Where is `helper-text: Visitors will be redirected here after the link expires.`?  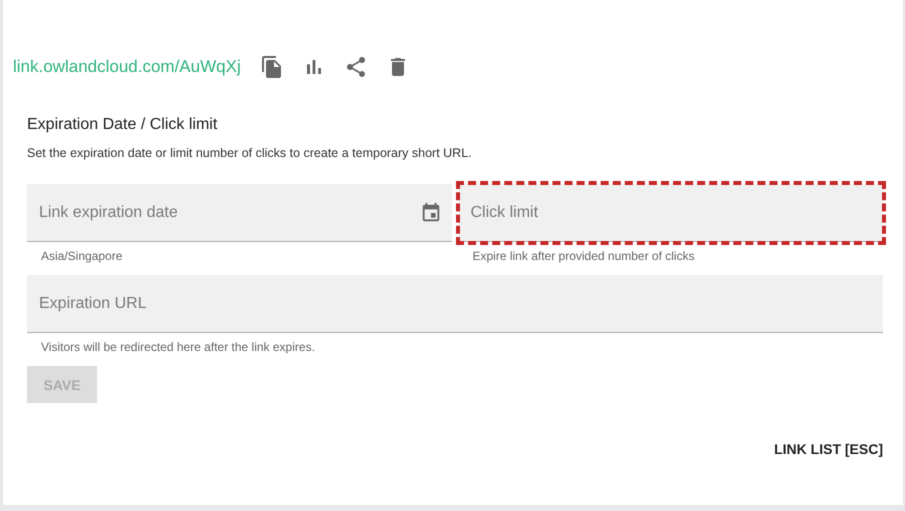 helper-text: Visitors will be redirected here after the link expires. is located at coordinates (178, 347).